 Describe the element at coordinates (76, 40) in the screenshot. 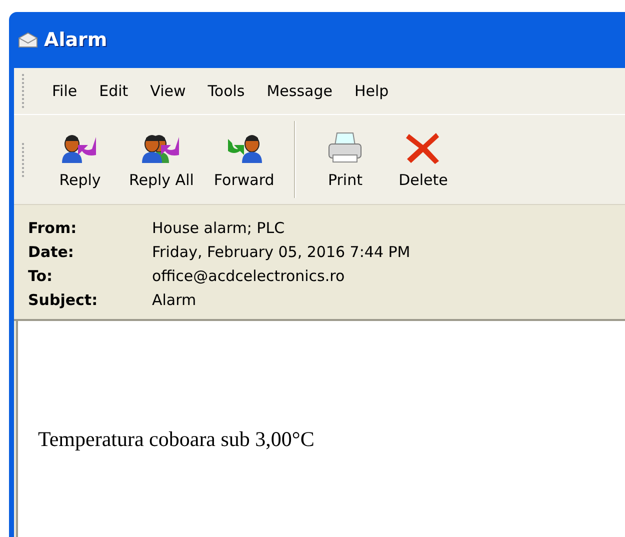

I see `window-title: Alarm` at that location.